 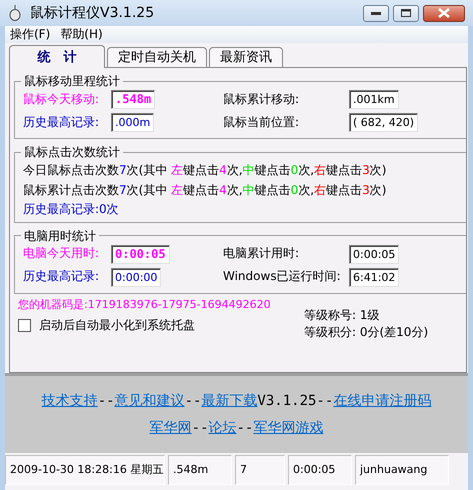 I want to click on level-points-text: 等级积分: 0分(差10分), so click(x=366, y=333).